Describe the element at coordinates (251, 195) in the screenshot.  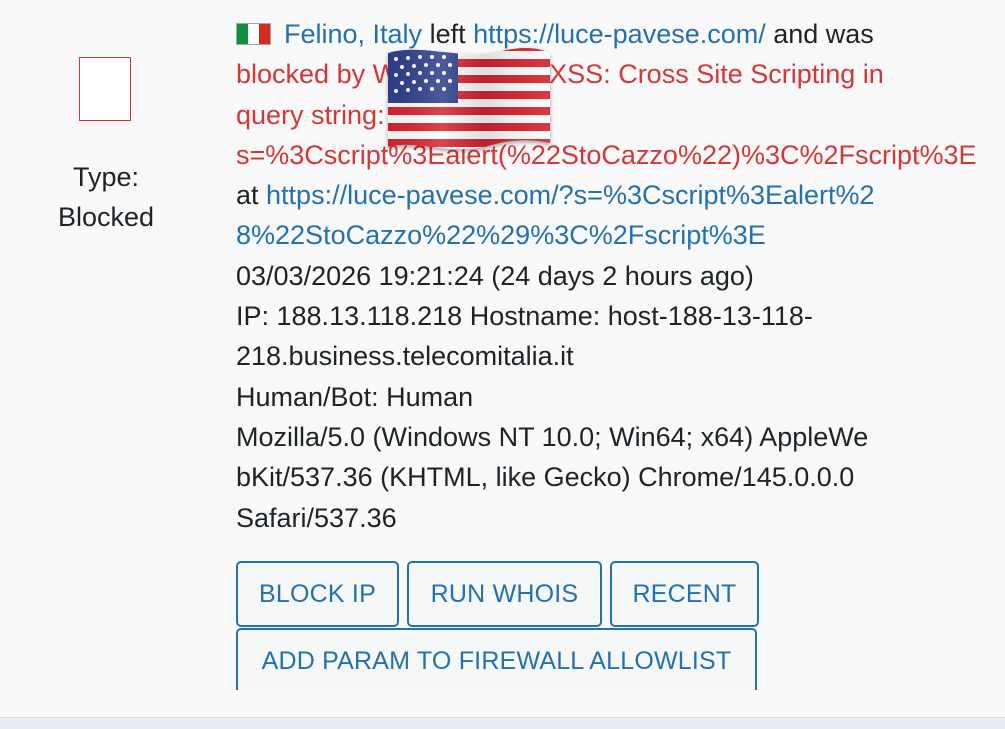
I see `at-word: at` at that location.